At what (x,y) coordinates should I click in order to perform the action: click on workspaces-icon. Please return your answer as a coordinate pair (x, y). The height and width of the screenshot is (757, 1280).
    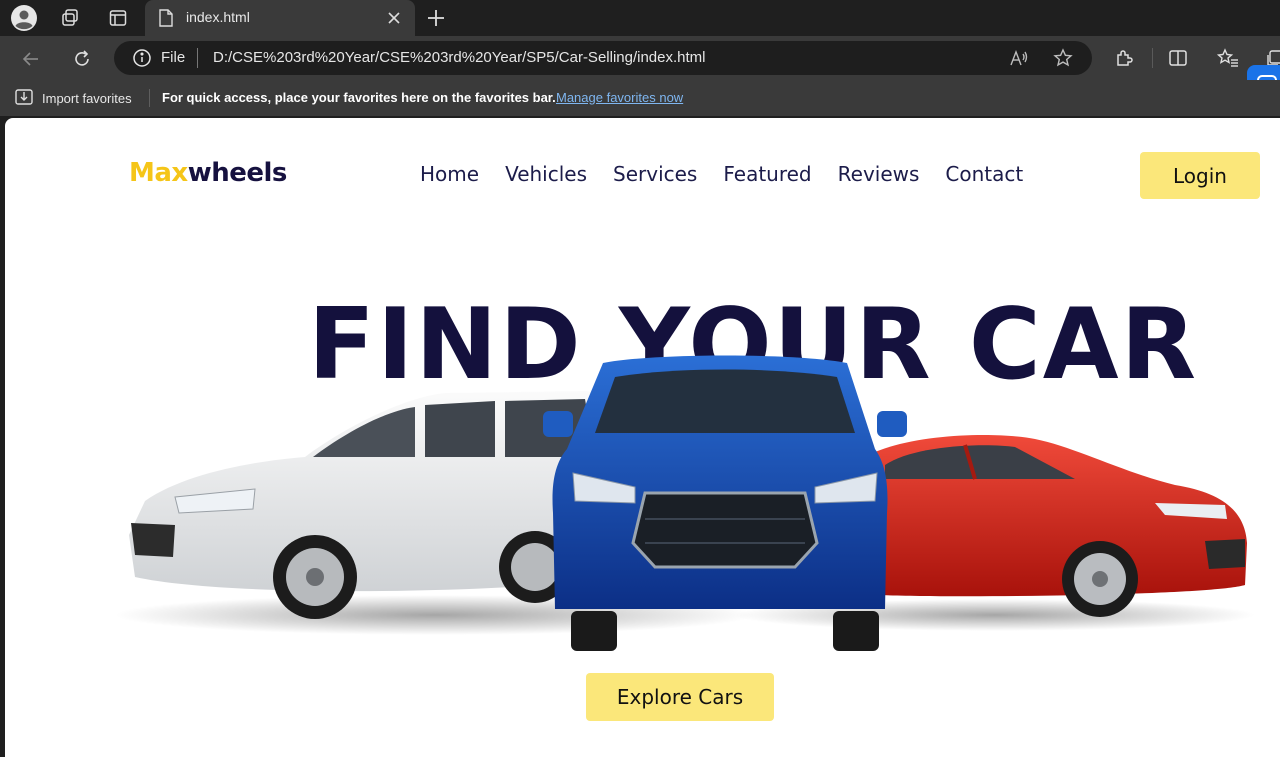
    Looking at the image, I should click on (70, 18).